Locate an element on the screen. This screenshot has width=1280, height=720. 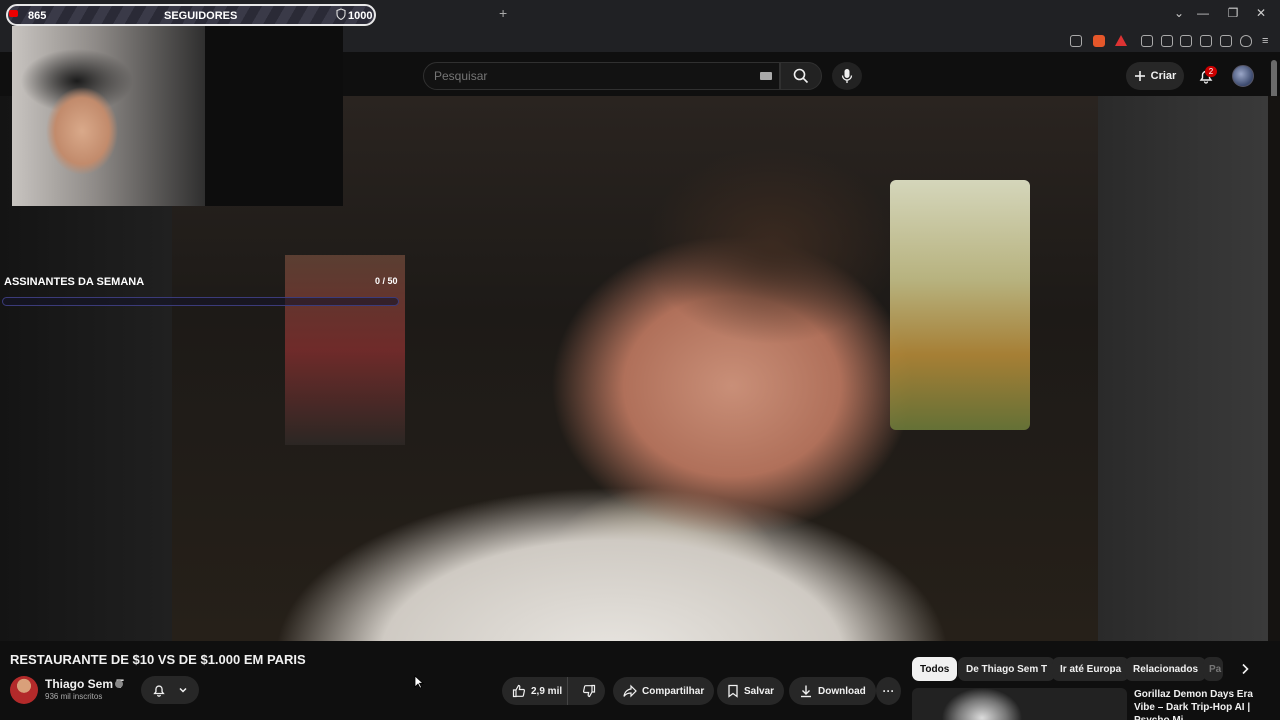
follower-label: SEGUIDORES is located at coordinates (201, 16).